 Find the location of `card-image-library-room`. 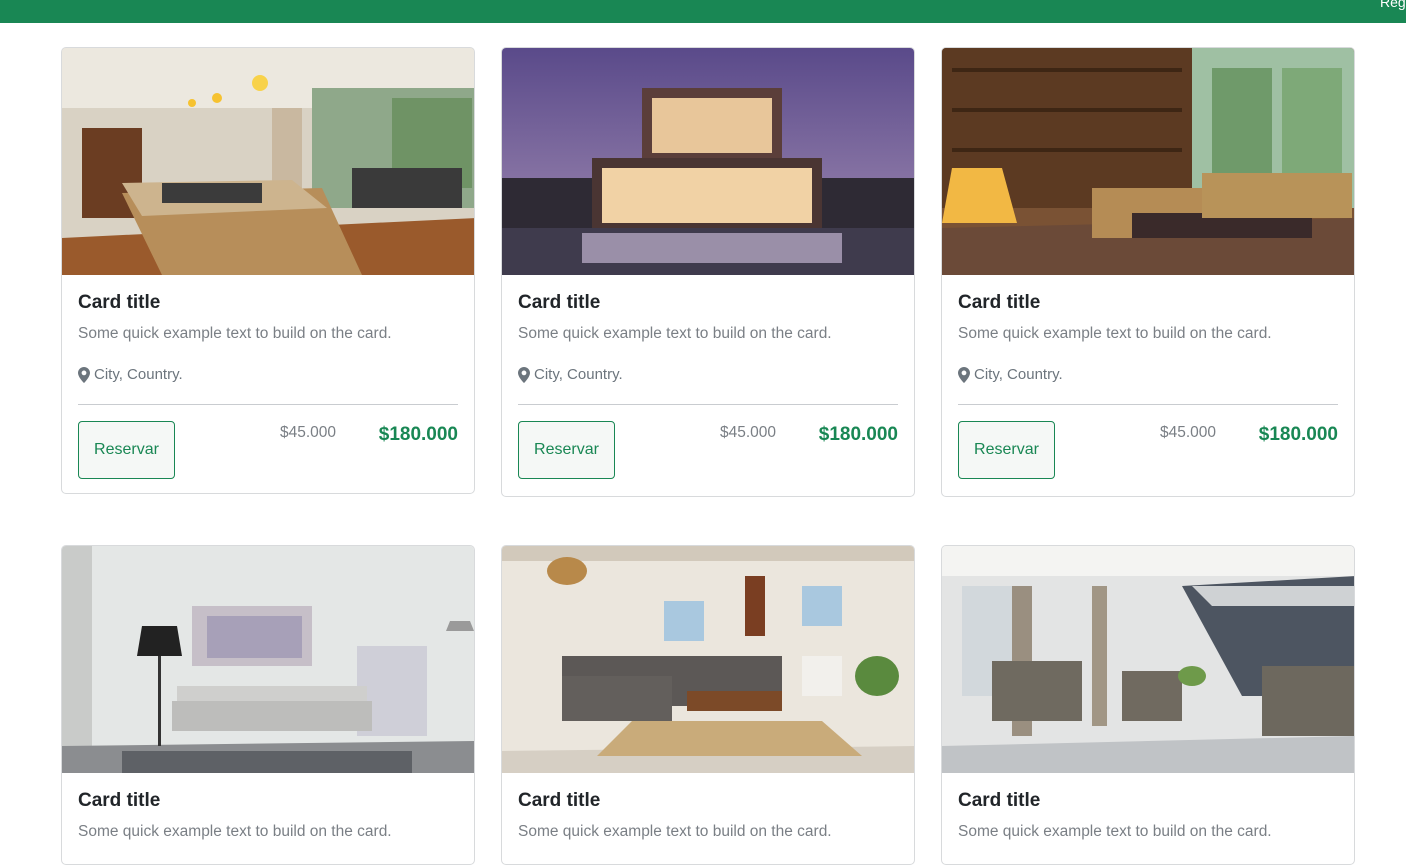

card-image-library-room is located at coordinates (1148, 161).